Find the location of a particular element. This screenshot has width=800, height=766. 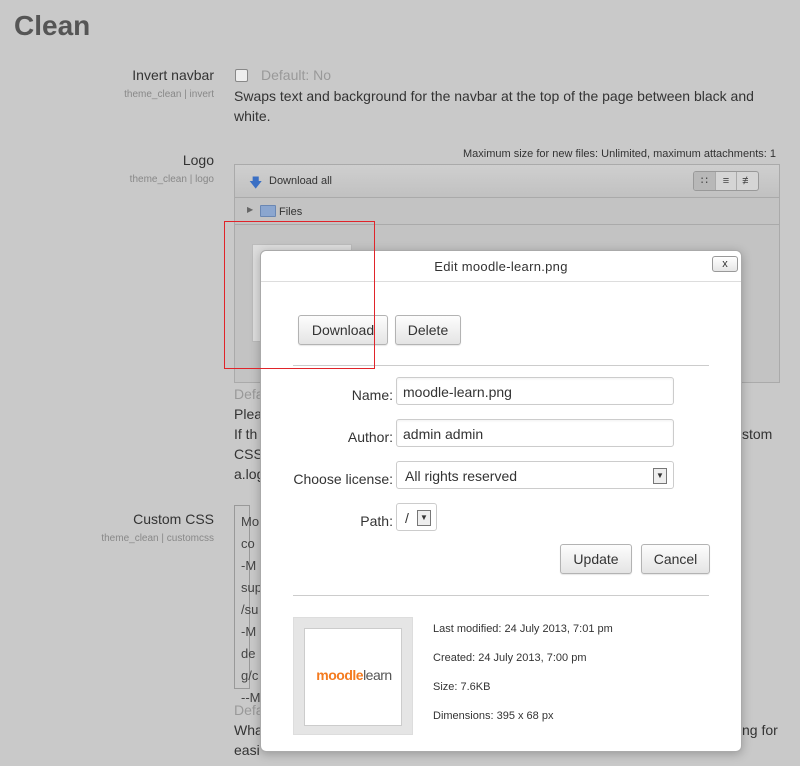

filemanager-toolbar: 🡇 Download all ∷ ≡ ≢ is located at coordinates (507, 181).